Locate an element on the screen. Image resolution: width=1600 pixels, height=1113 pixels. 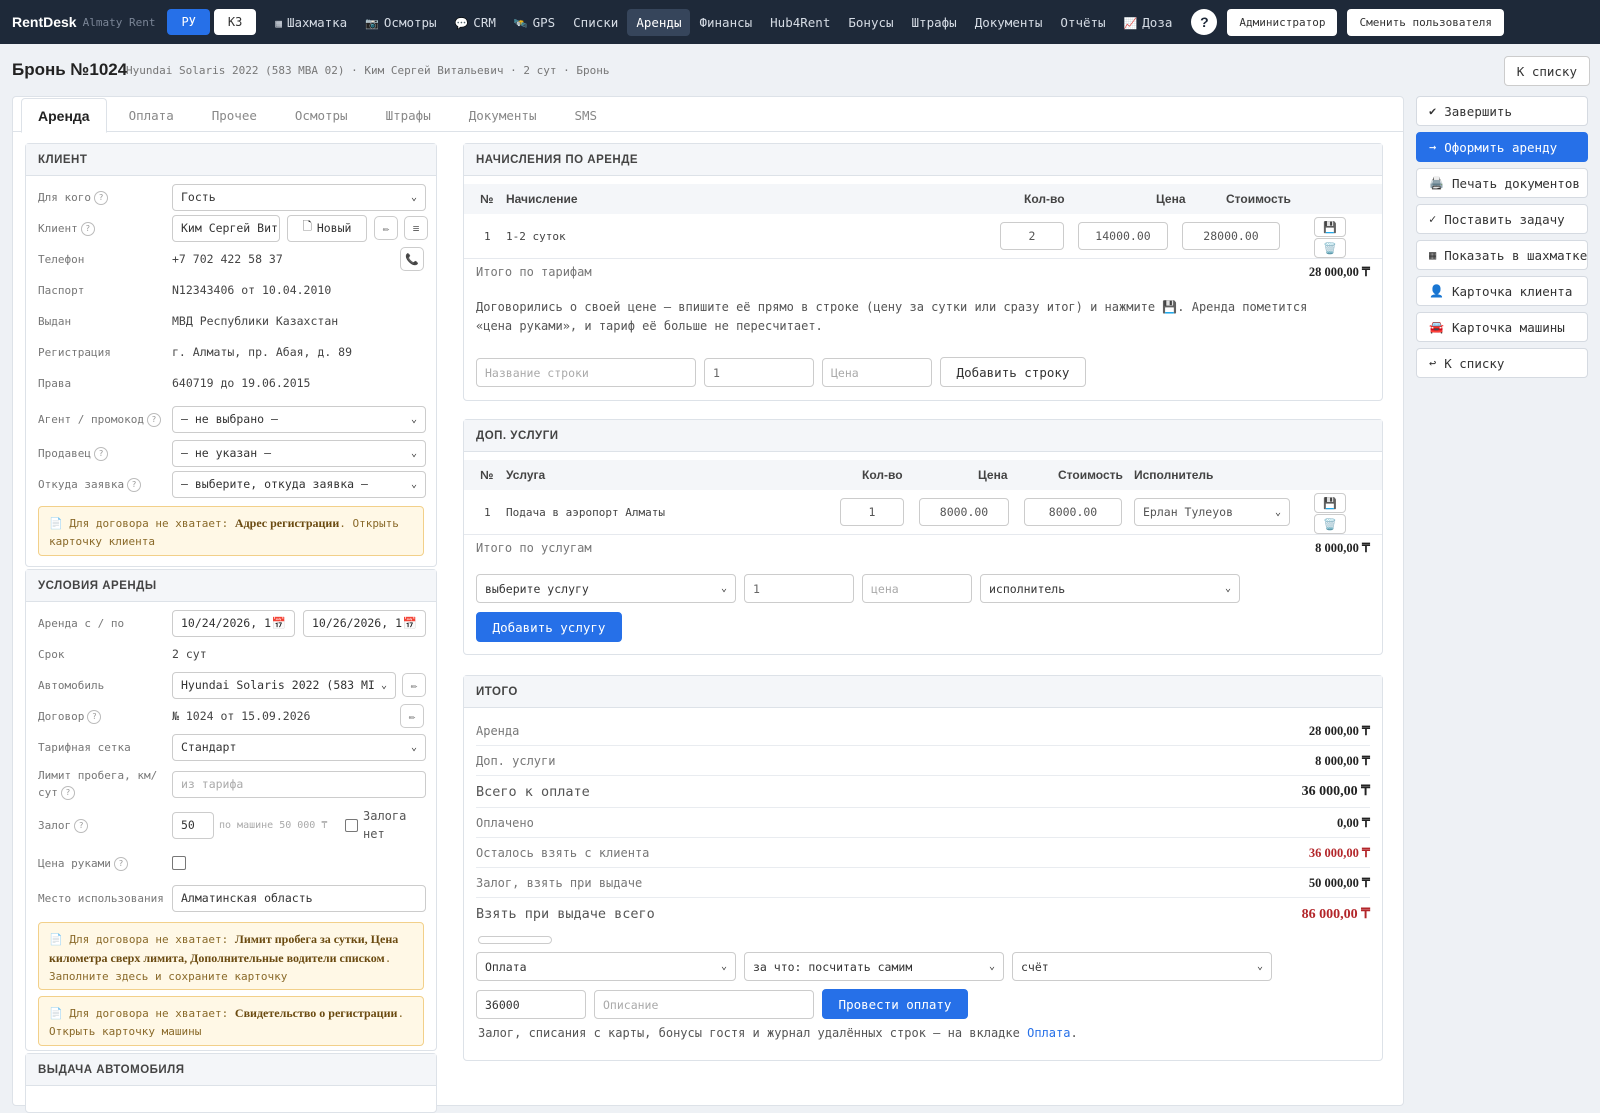
date-to-input: 10/26/2026, 1 📅 is located at coordinates (364, 623).